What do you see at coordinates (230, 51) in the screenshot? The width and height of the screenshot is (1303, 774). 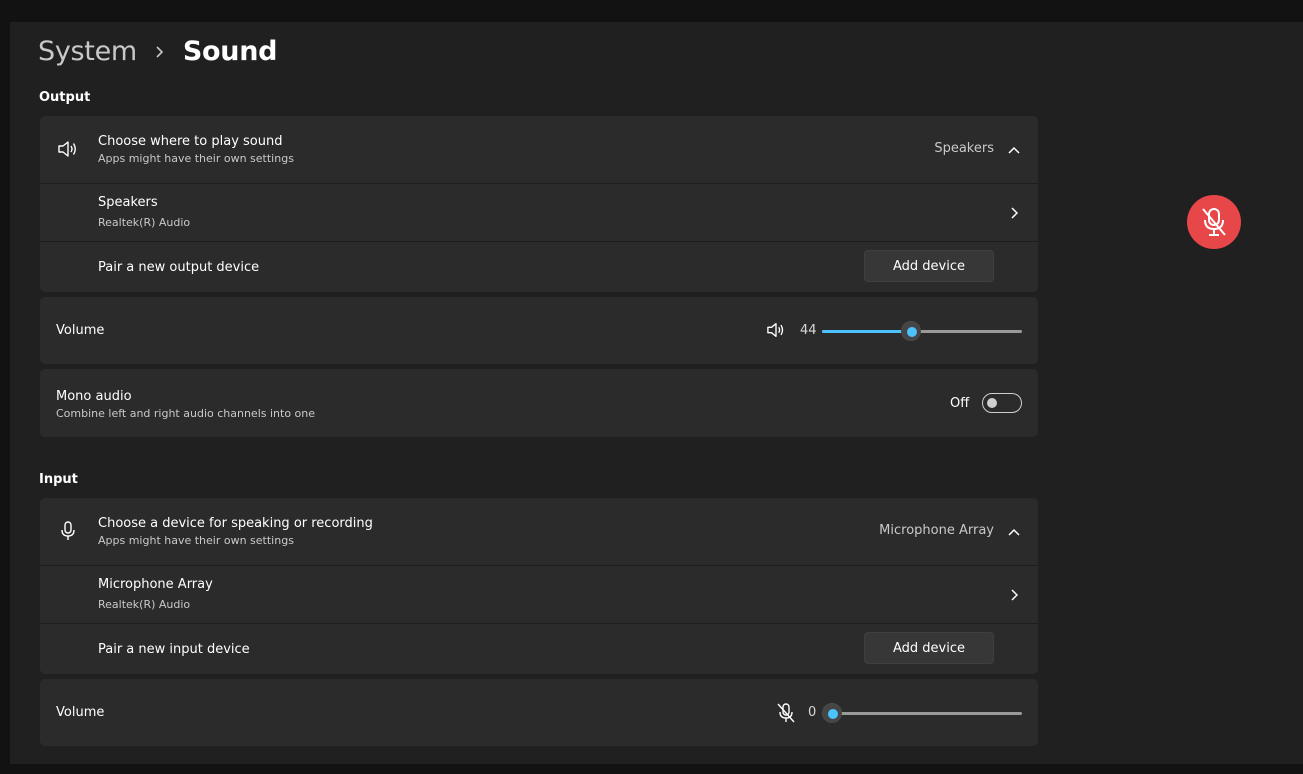 I see `page-title: Sound` at bounding box center [230, 51].